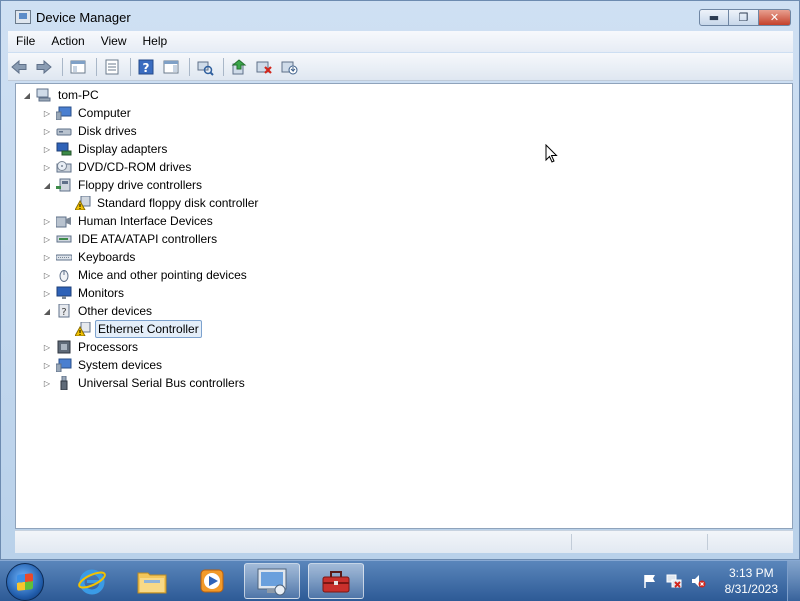 The height and width of the screenshot is (601, 800). I want to click on mouse-icon, so click(64, 275).